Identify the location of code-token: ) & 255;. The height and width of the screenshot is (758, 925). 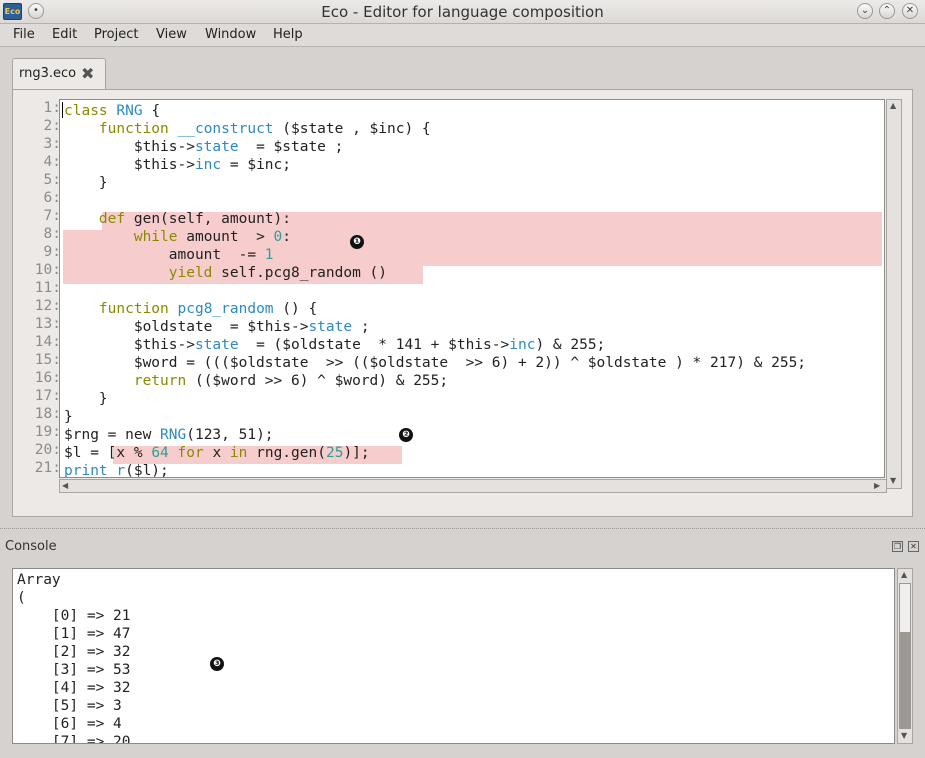
(570, 345).